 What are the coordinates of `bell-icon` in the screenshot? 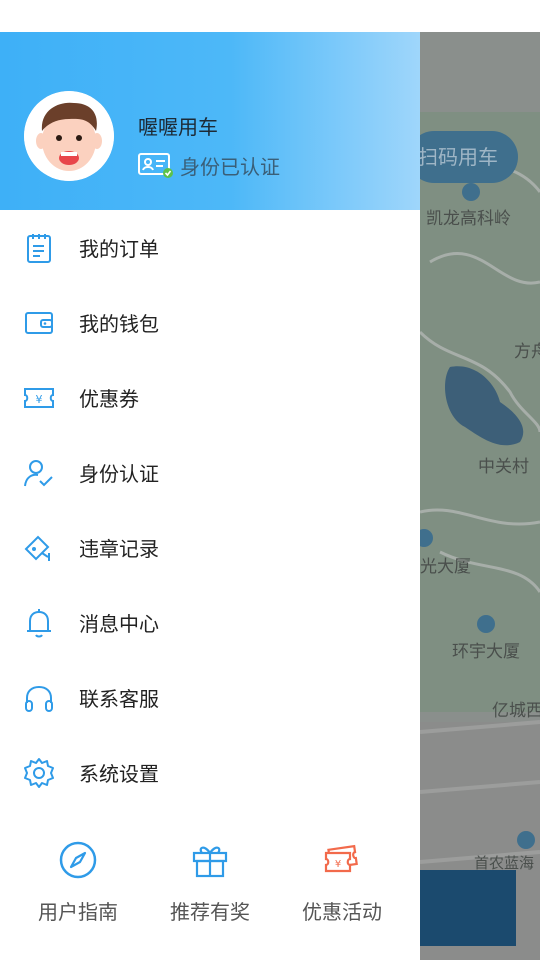 It's located at (39, 622).